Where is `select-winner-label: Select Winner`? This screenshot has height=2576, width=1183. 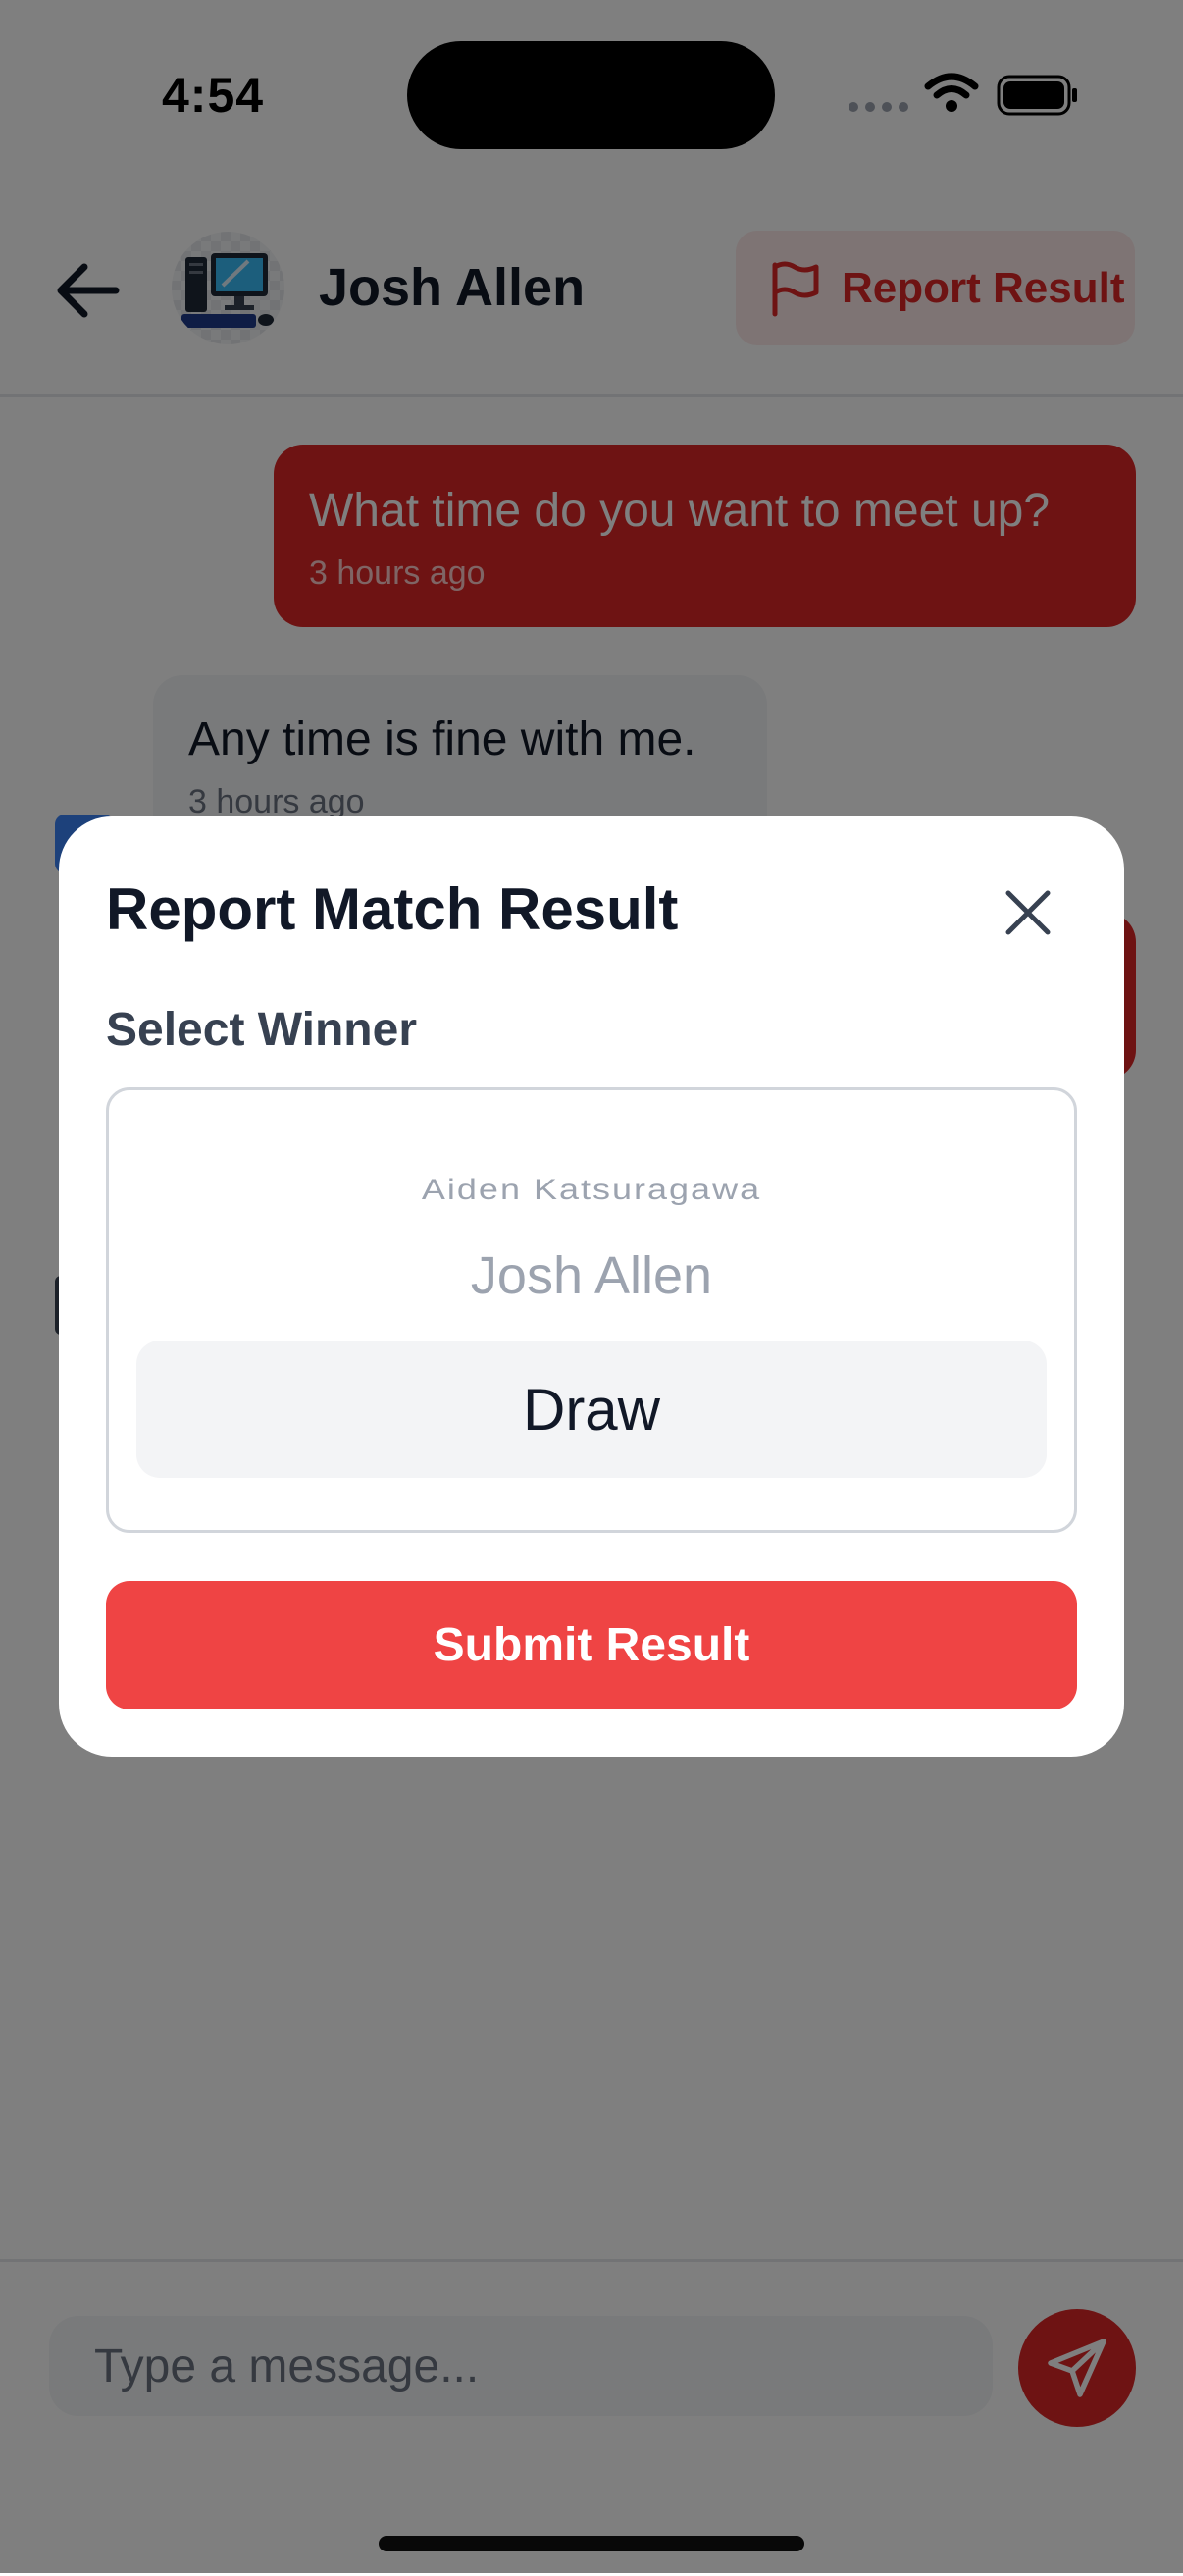
select-winner-label: Select Winner is located at coordinates (262, 1030).